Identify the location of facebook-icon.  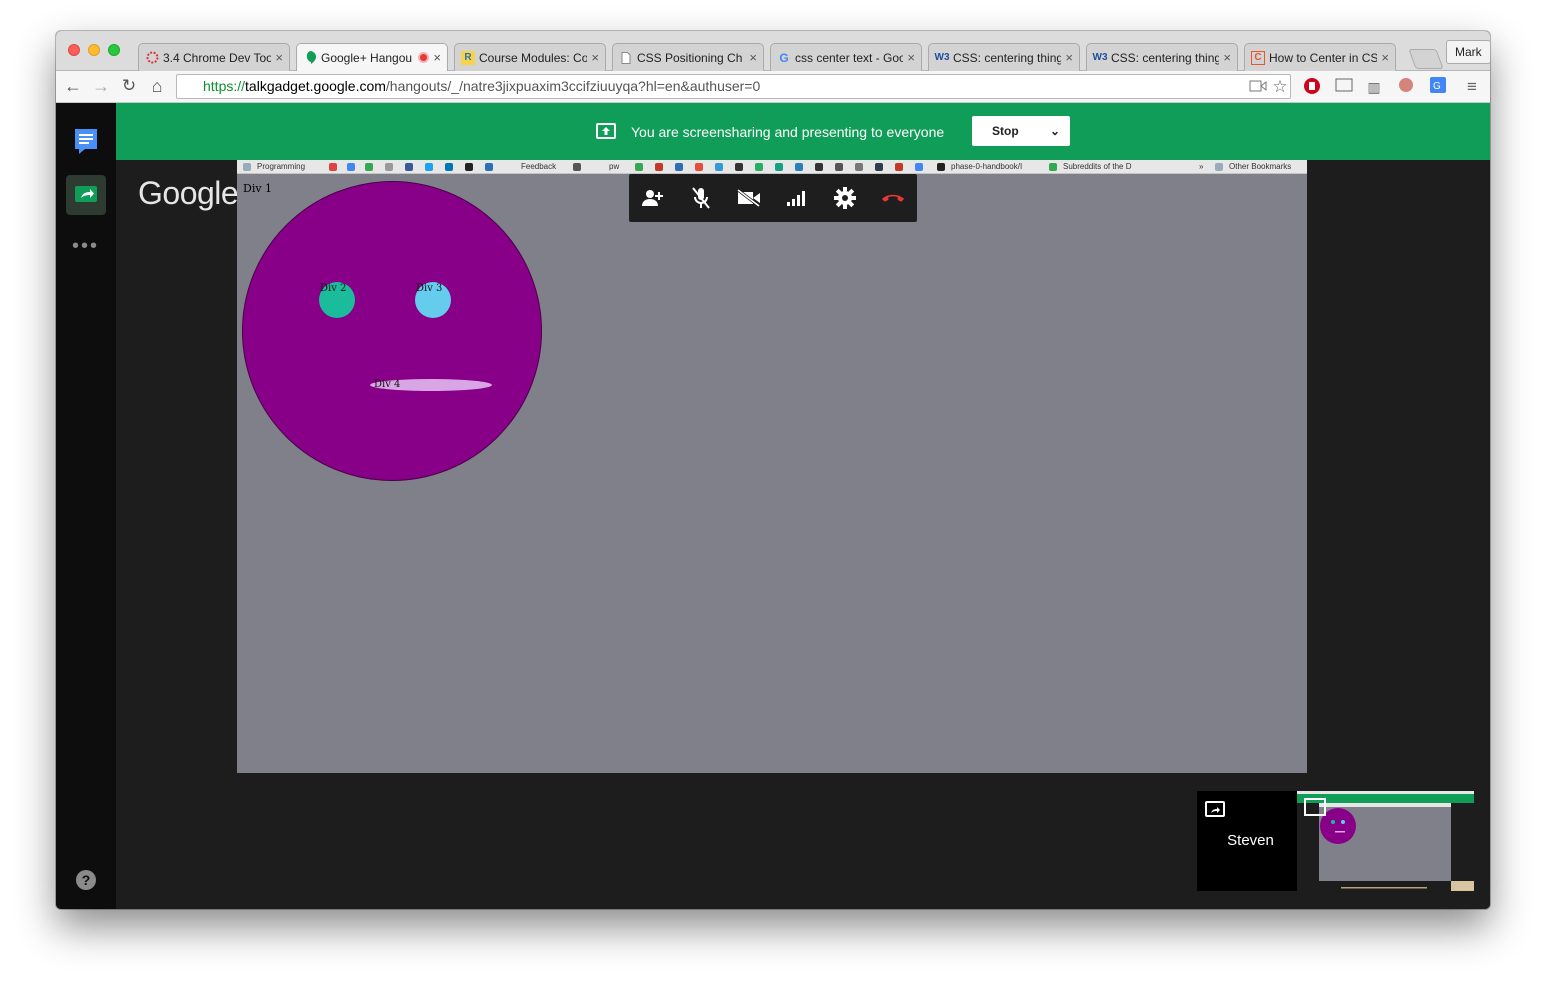
(409, 167).